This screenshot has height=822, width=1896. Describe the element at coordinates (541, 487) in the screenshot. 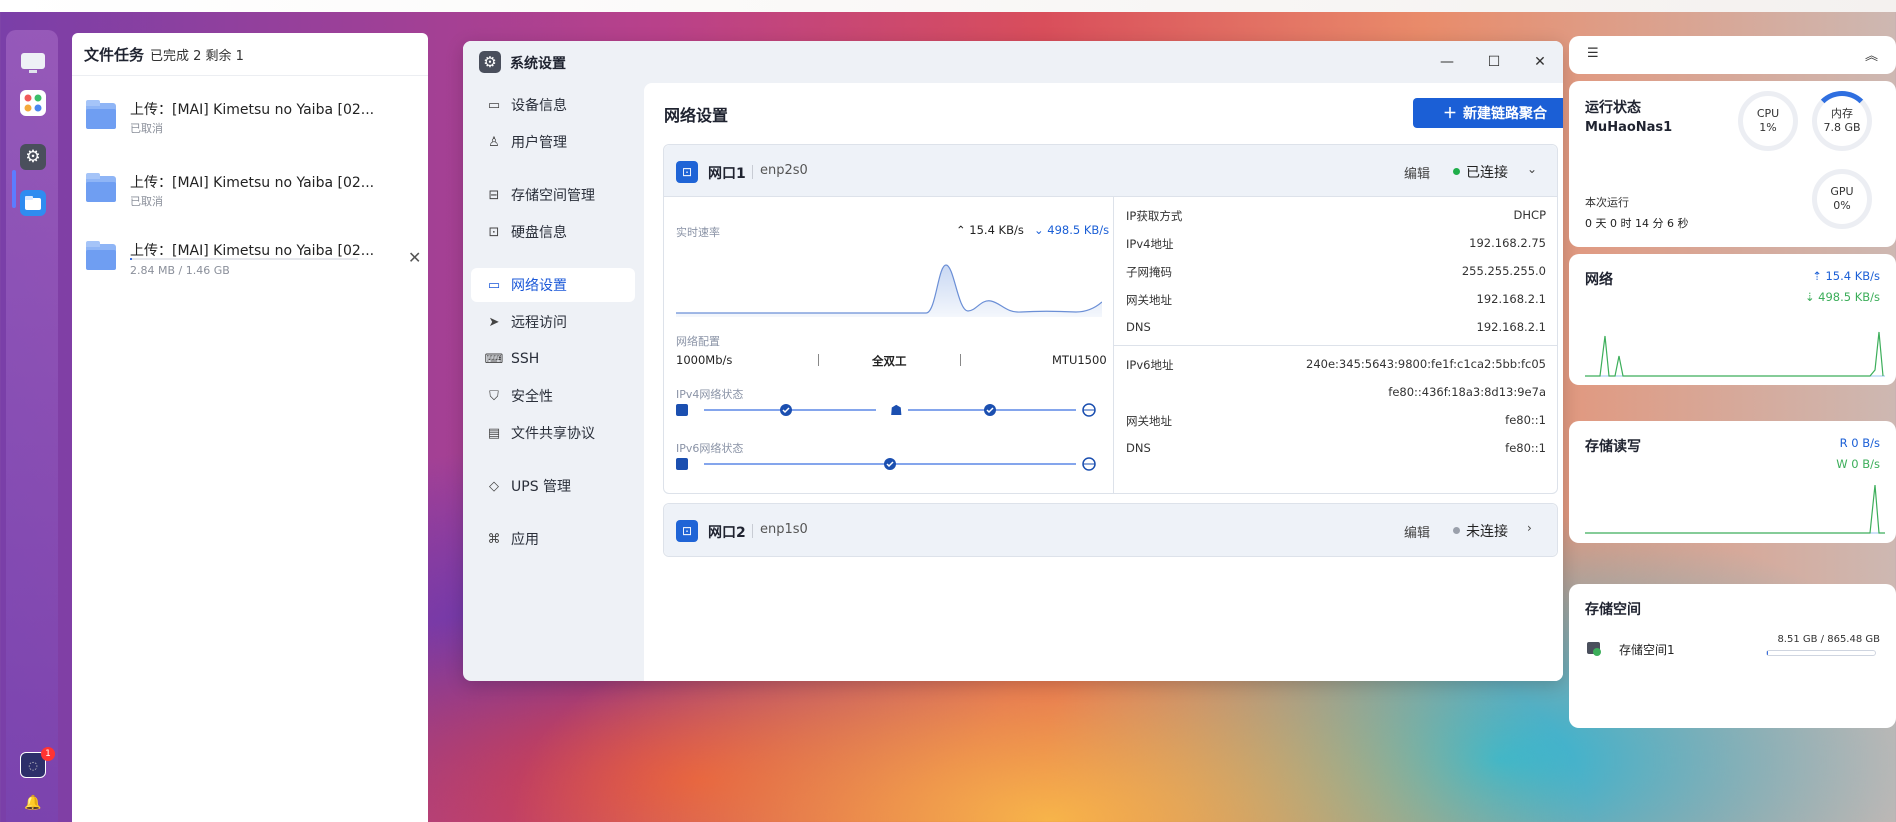

I see `sidebar-item-label: UPS 管理` at that location.